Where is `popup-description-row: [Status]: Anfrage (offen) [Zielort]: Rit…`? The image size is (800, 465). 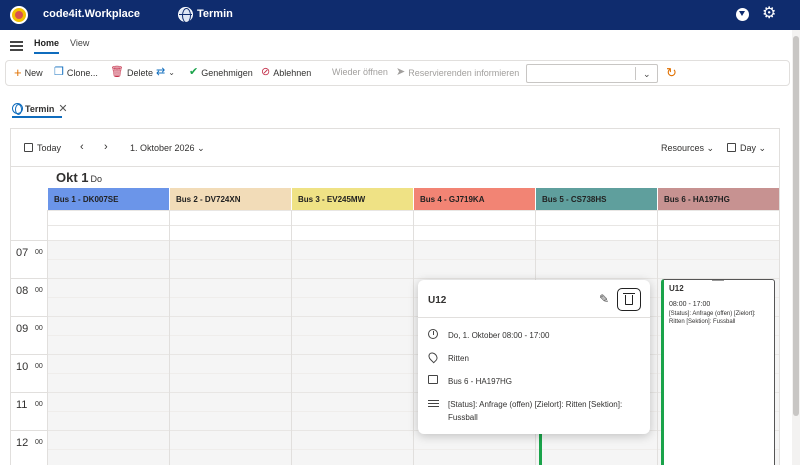 popup-description-row: [Status]: Anfrage (offen) [Zielort]: Rit… is located at coordinates (533, 411).